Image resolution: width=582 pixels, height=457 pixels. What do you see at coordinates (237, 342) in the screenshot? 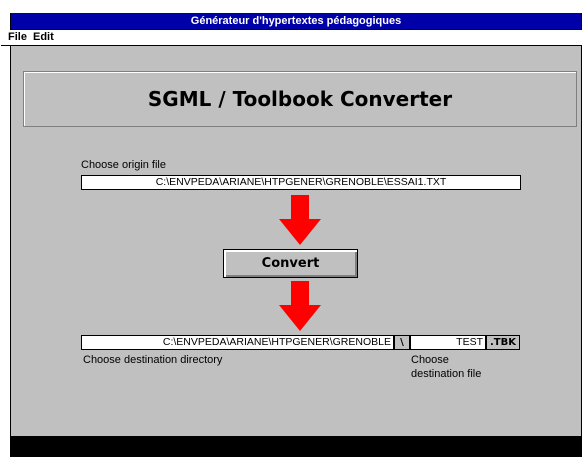
I see `destination-directory-field: C:\ENVPEDA\ARIANE\HTPGENER\GRENOBLE` at bounding box center [237, 342].